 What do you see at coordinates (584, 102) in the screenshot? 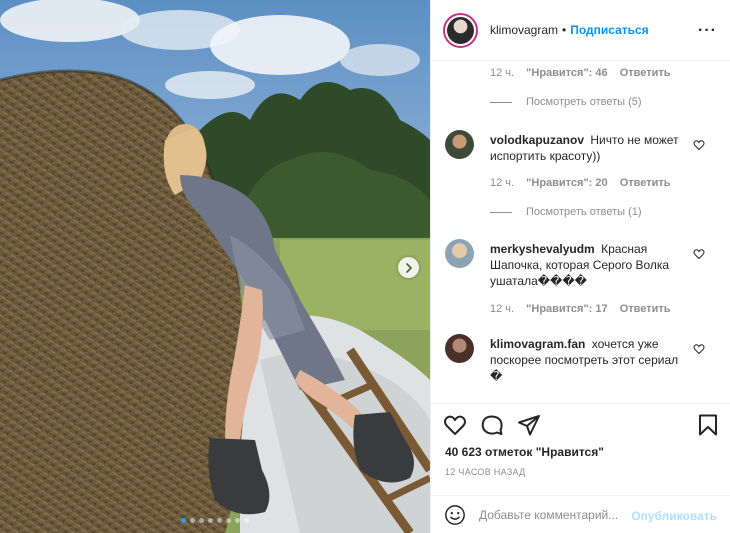
I see `view-replies-label: Посмотреть ответы (5)` at bounding box center [584, 102].